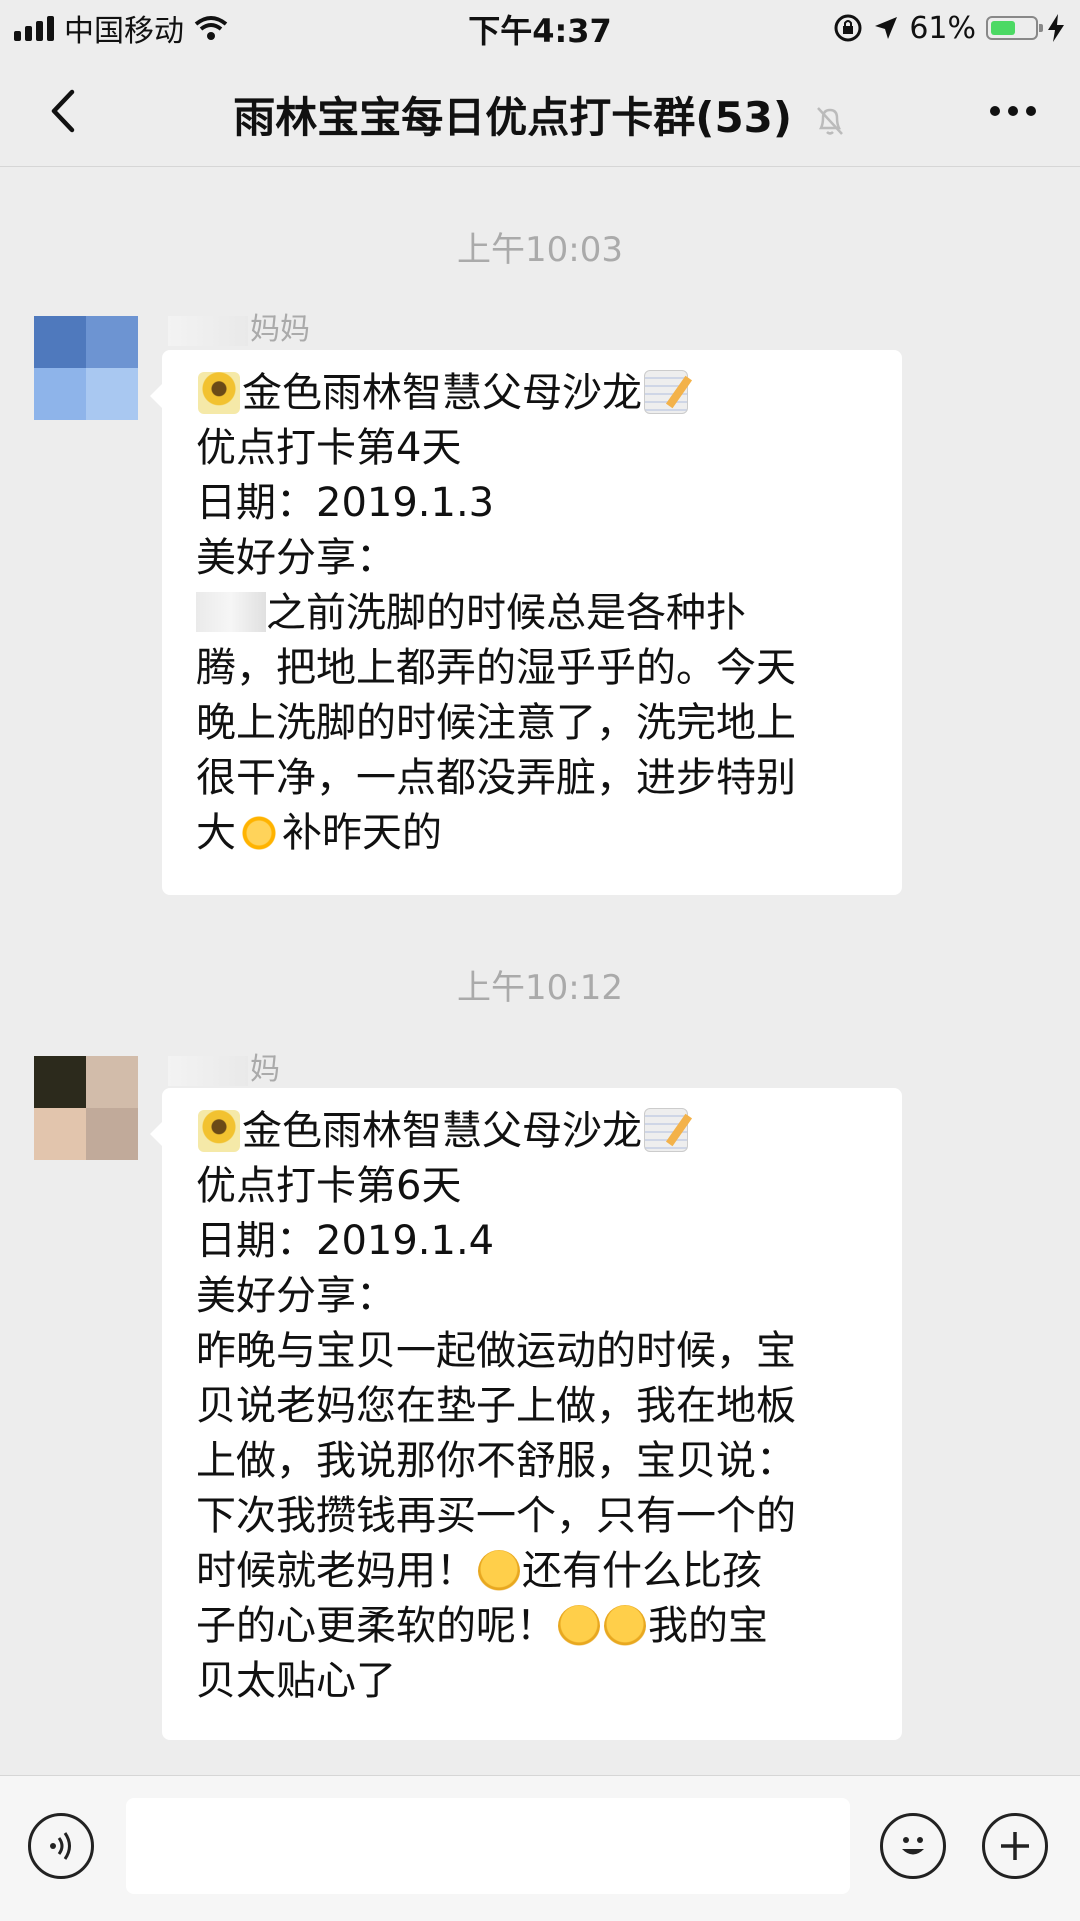 This screenshot has height=1921, width=1080. What do you see at coordinates (231, 612) in the screenshot?
I see `redacted-name` at bounding box center [231, 612].